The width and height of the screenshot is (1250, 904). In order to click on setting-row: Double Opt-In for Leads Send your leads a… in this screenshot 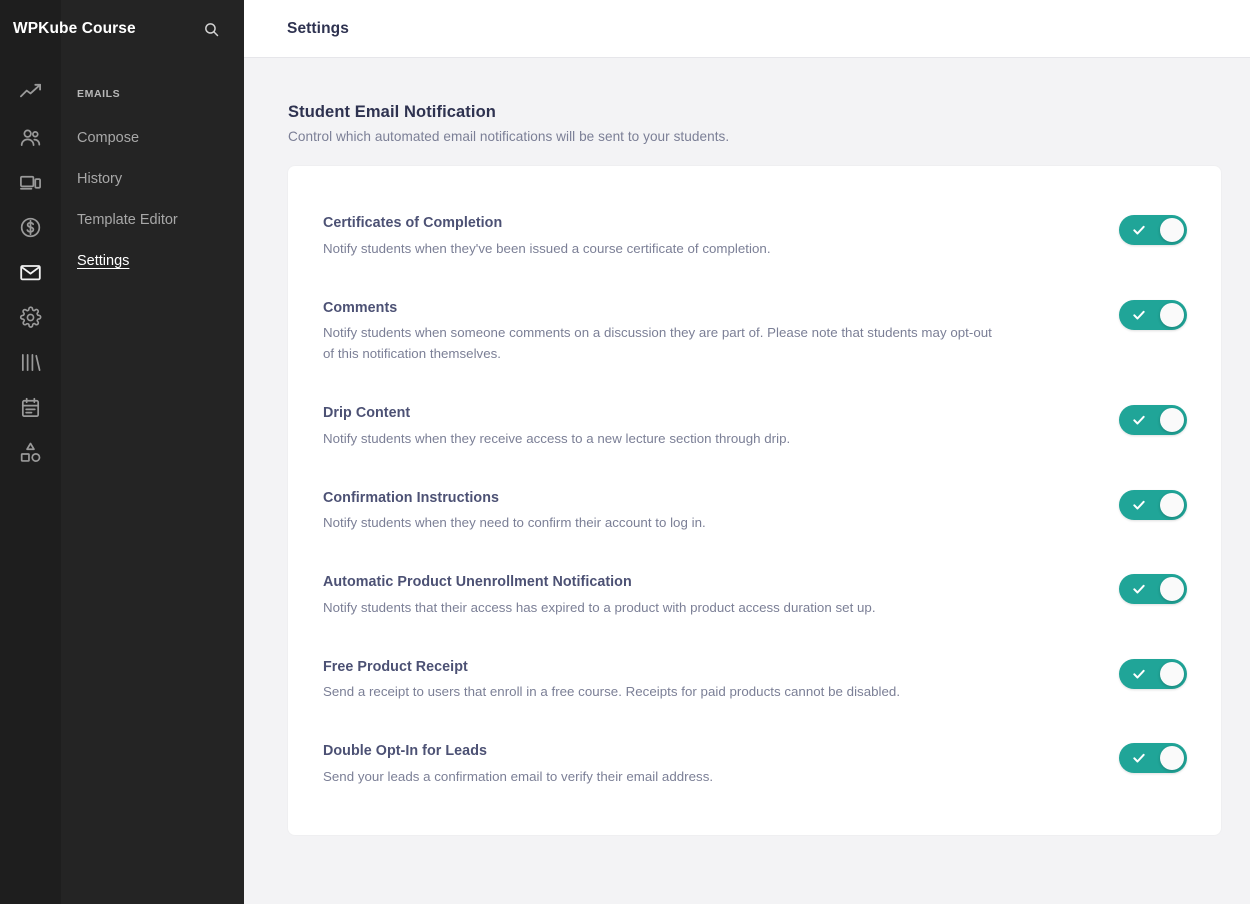, I will do `click(755, 764)`.